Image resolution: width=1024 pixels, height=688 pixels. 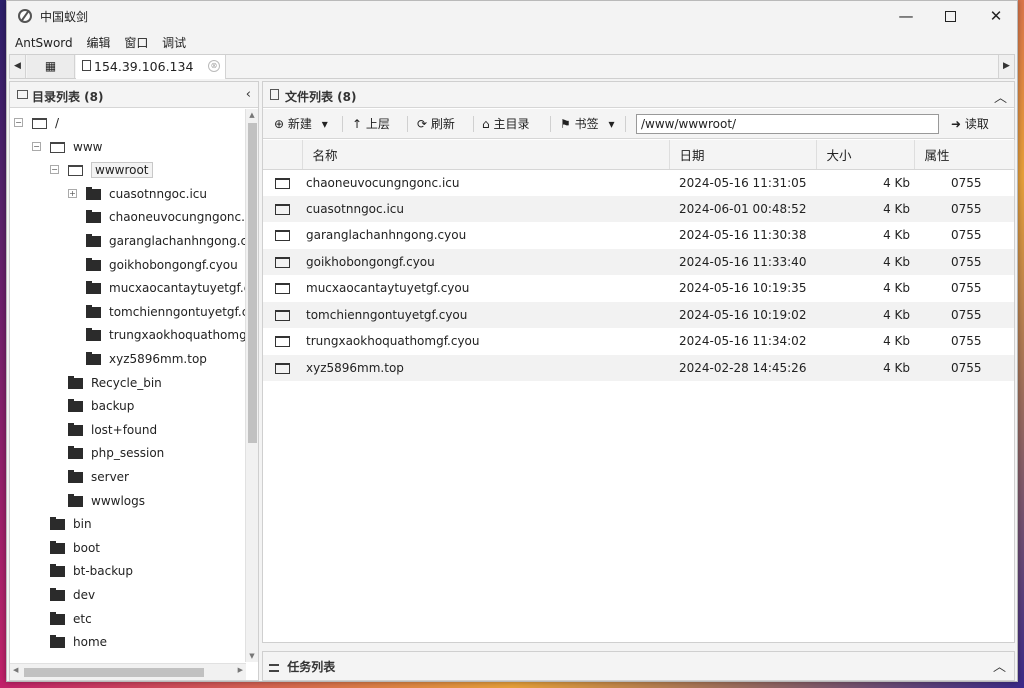 What do you see at coordinates (906, 16) in the screenshot?
I see `minimize-button: —` at bounding box center [906, 16].